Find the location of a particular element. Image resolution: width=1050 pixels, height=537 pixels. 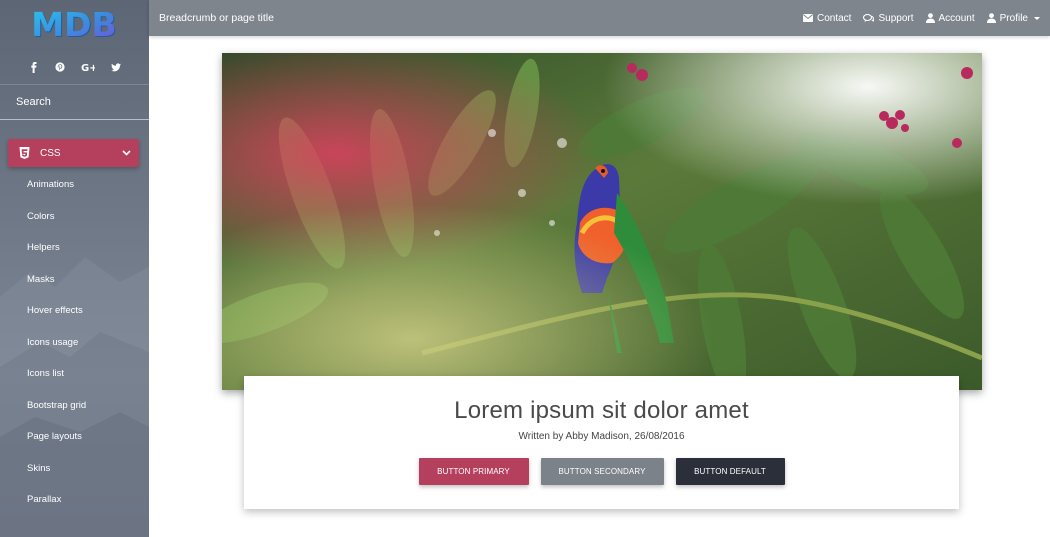

breadcrumb: Breadcrumb or page title is located at coordinates (216, 18).